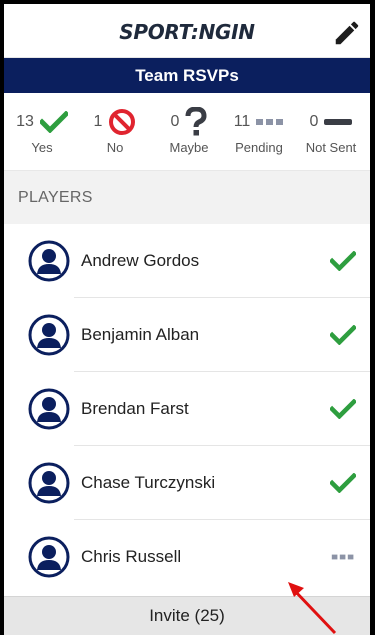  I want to click on app-header: SPORT:NGIN, so click(187, 31).